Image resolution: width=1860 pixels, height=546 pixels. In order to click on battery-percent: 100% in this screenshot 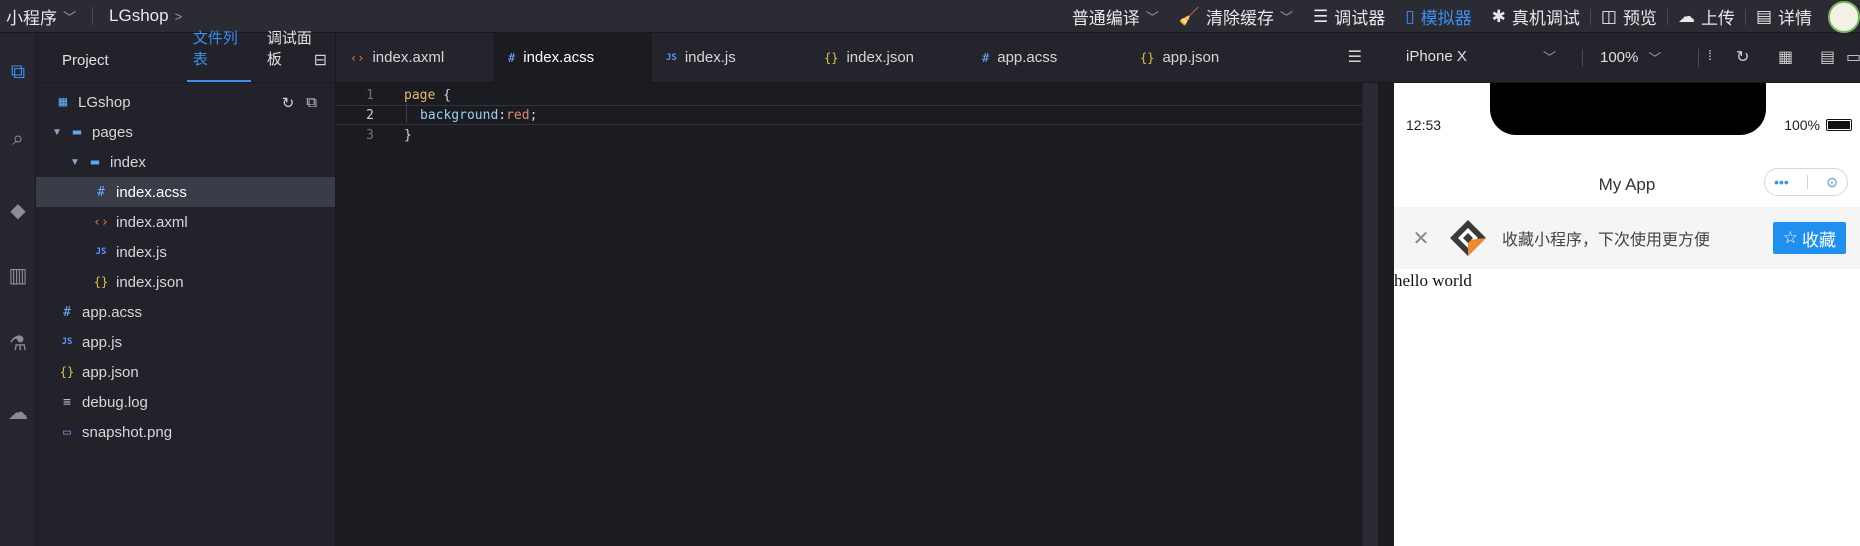, I will do `click(1802, 125)`.